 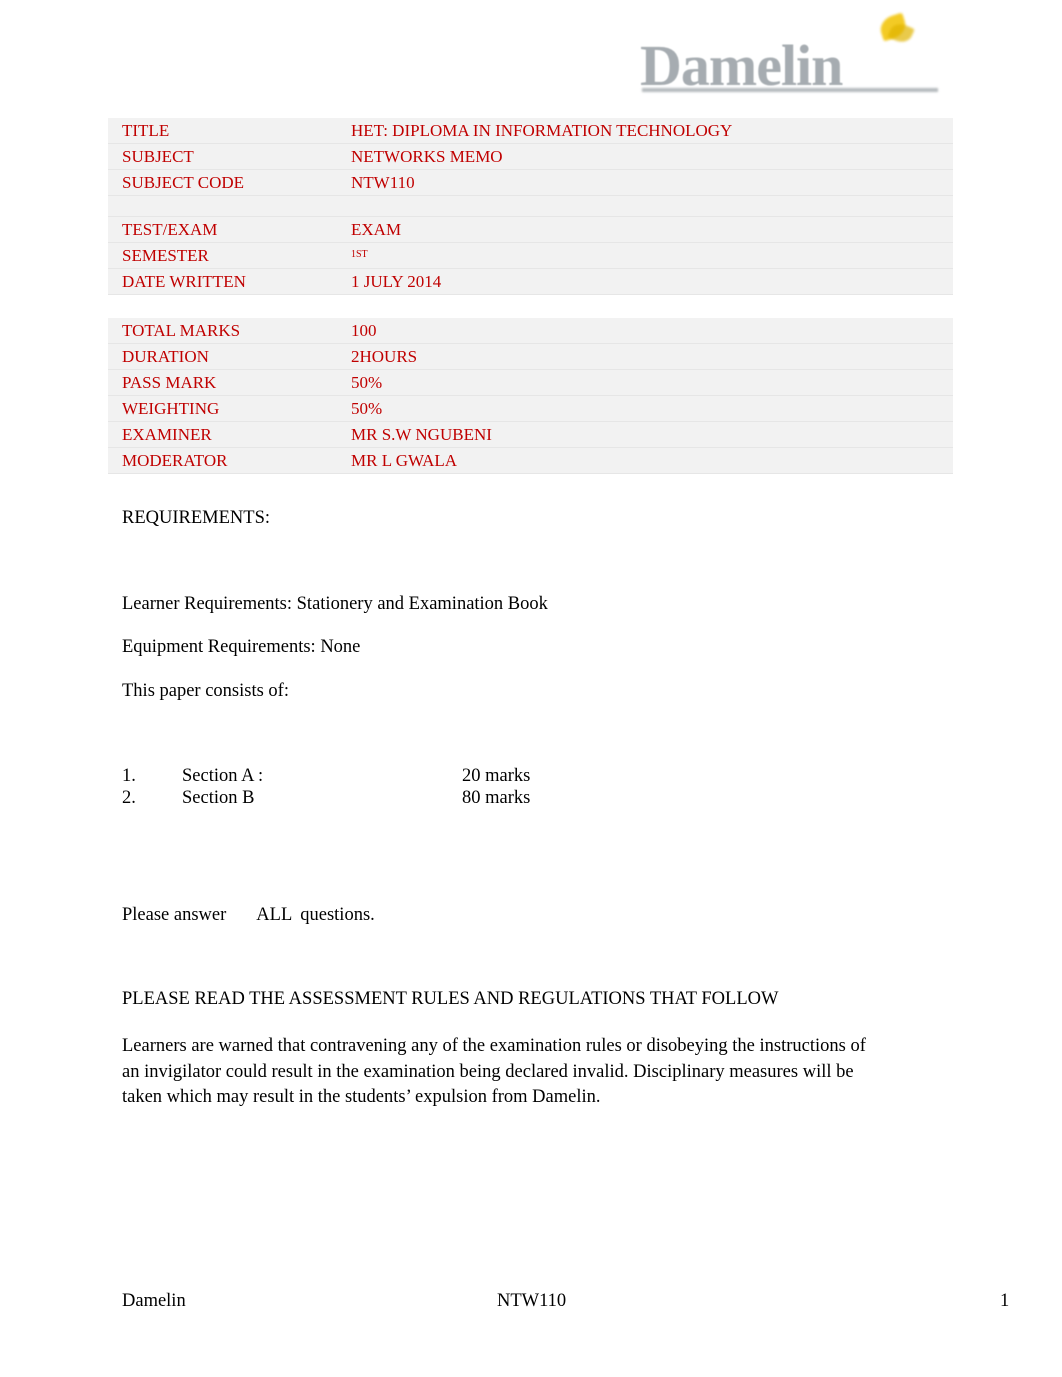 I want to click on paper-consists-text: This paper consists of:, so click(x=205, y=691).